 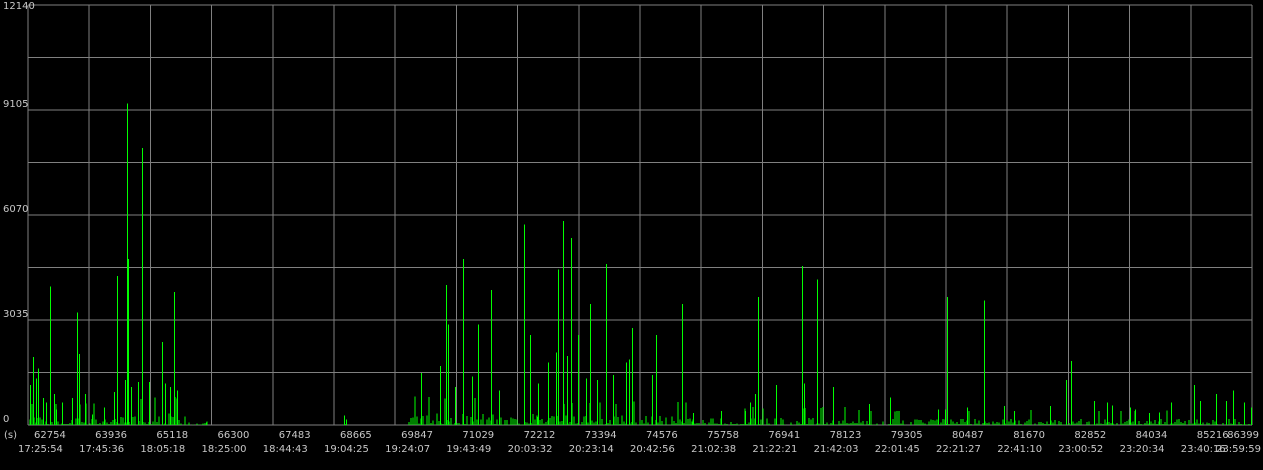 What do you see at coordinates (1243, 435) in the screenshot?
I see `x-tick-seconds: 86399` at bounding box center [1243, 435].